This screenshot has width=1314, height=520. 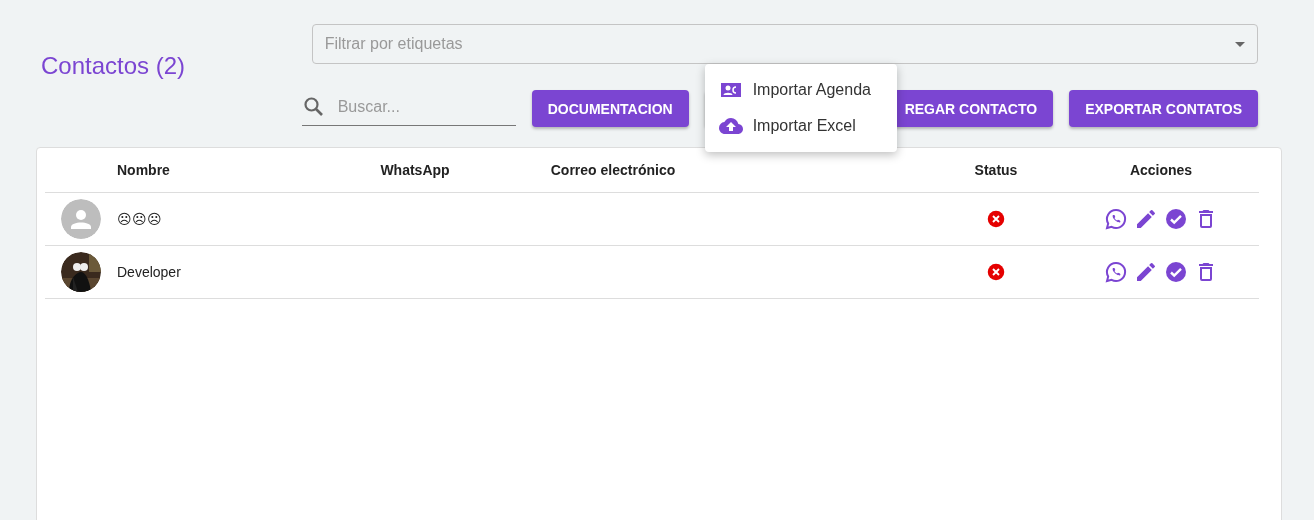 I want to click on column-header: Nombre, so click(x=143, y=170).